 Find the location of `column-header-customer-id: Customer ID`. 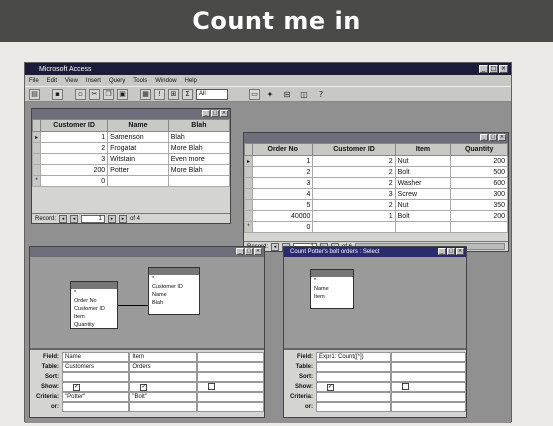

column-header-customer-id: Customer ID is located at coordinates (74, 125).